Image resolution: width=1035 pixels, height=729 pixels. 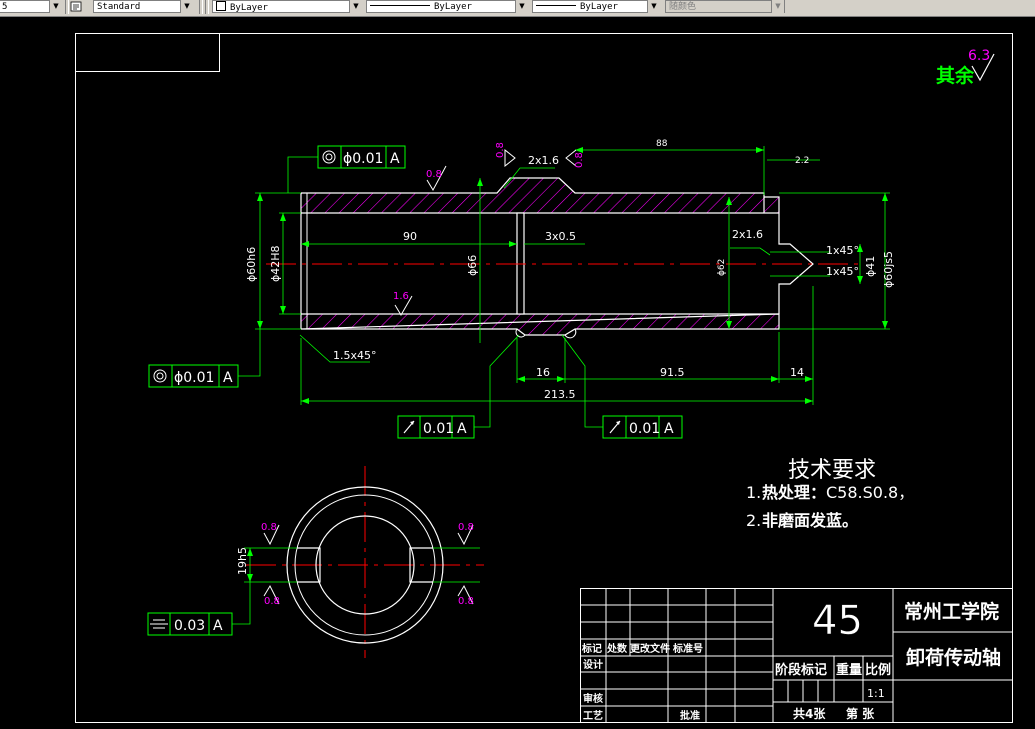 I want to click on linetype-combo: ByLayer, so click(x=447, y=6).